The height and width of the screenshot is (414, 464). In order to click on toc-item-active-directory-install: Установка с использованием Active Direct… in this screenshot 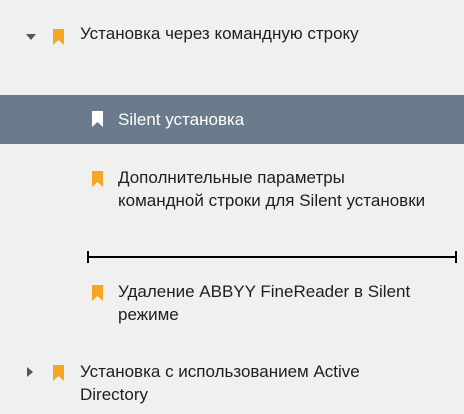, I will do `click(232, 385)`.